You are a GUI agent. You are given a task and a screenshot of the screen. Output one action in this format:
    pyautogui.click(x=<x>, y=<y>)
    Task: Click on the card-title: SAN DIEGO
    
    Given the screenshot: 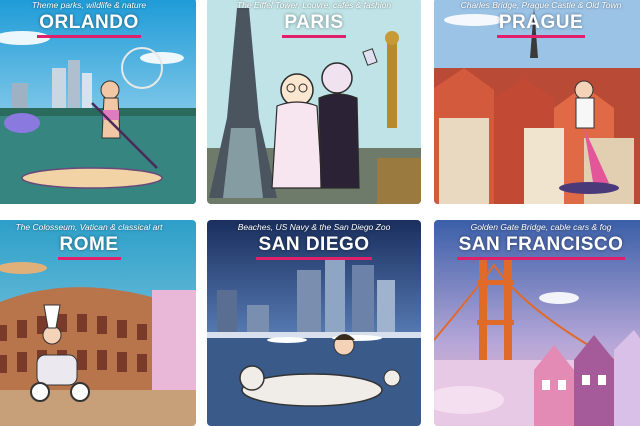 What is the action you would take?
    pyautogui.click(x=314, y=247)
    